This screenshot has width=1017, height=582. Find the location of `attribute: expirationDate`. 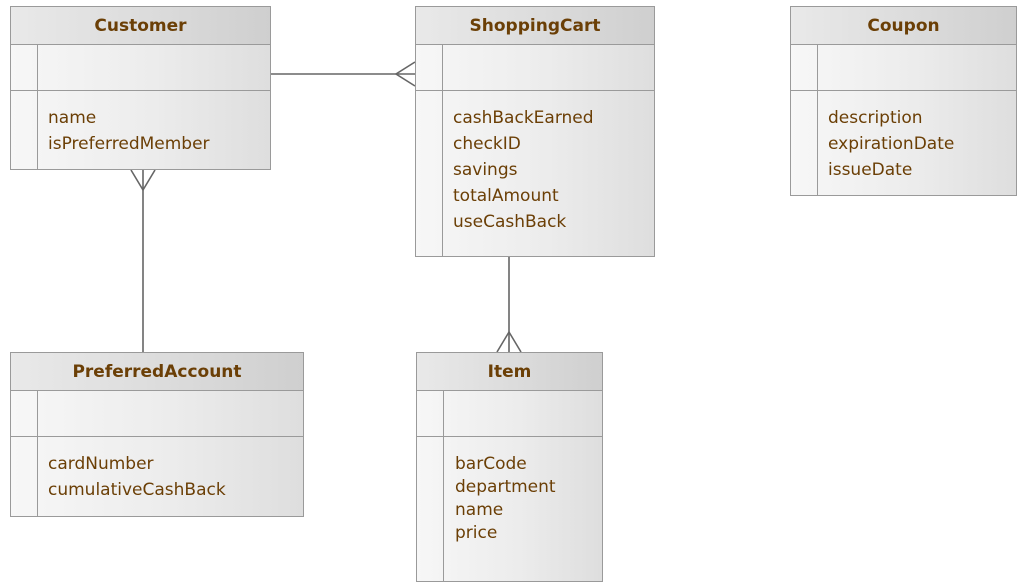

attribute: expirationDate is located at coordinates (891, 144).